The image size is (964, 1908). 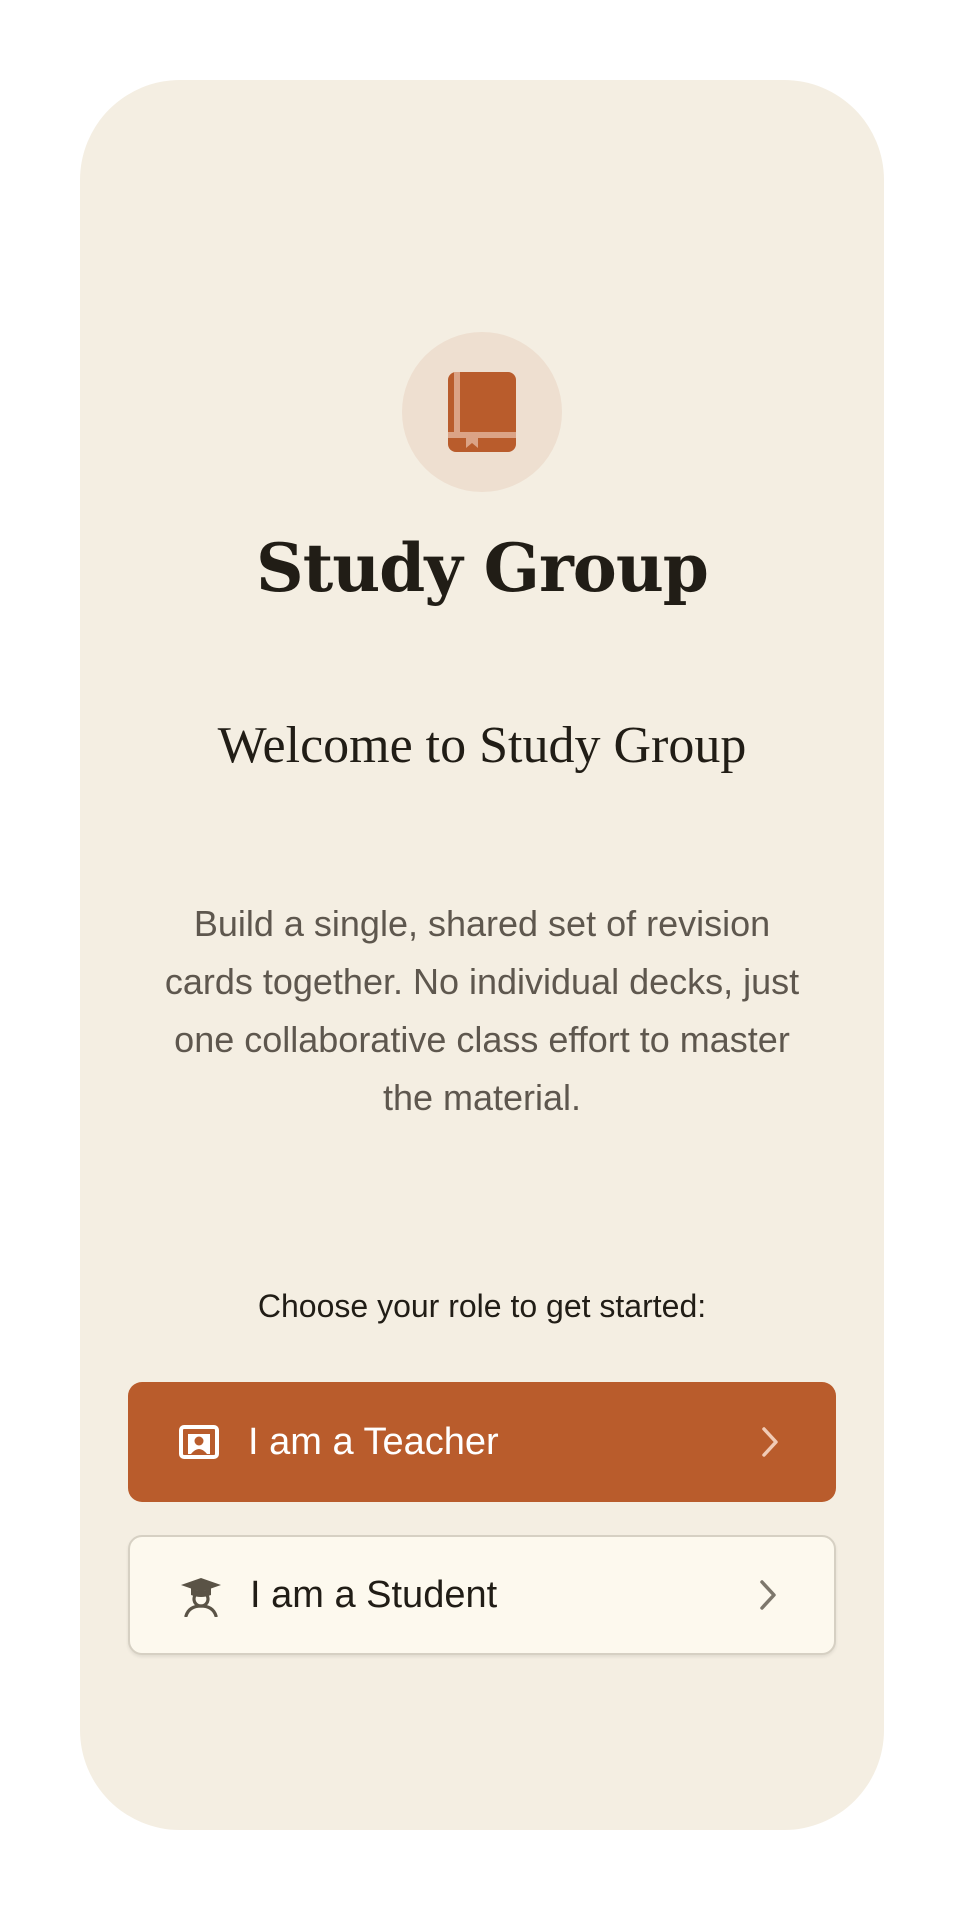 I want to click on app-logo, so click(x=482, y=412).